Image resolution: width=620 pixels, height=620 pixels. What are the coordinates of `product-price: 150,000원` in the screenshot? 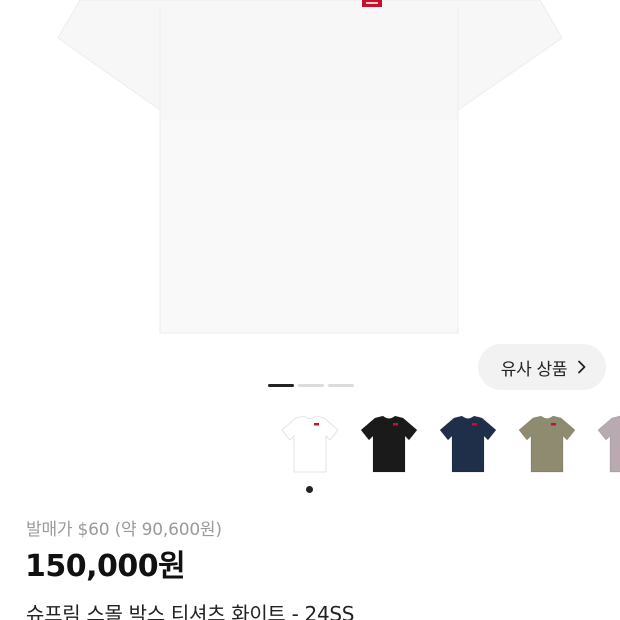 It's located at (105, 566).